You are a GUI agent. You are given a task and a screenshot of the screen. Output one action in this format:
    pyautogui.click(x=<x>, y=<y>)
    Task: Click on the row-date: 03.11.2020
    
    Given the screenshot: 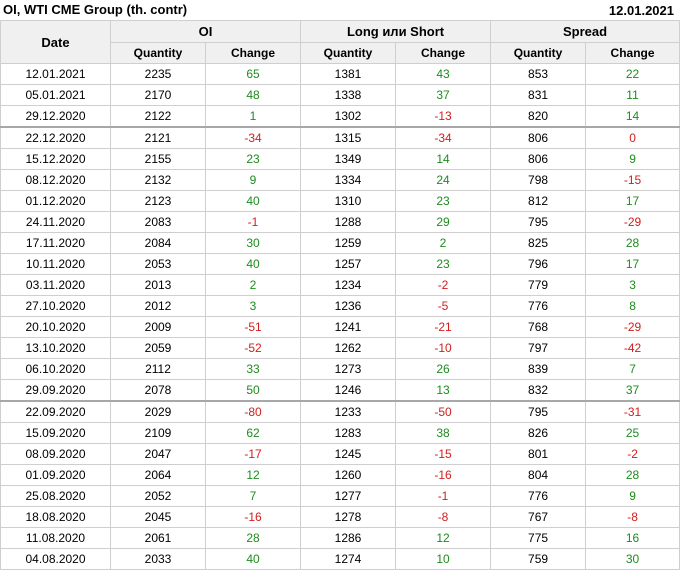 What is the action you would take?
    pyautogui.click(x=55, y=285)
    